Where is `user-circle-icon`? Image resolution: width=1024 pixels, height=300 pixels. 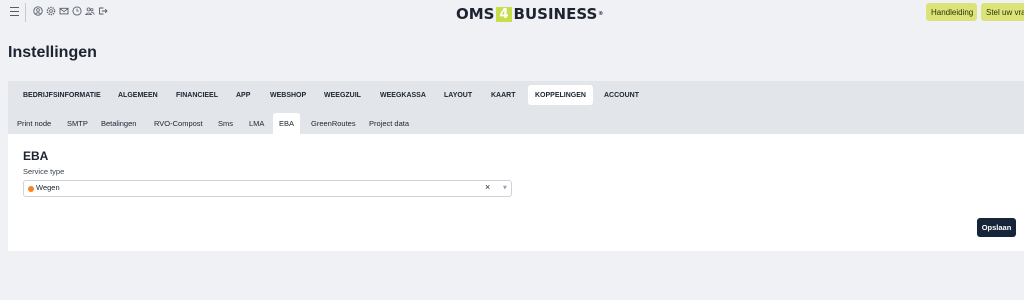 user-circle-icon is located at coordinates (38, 11).